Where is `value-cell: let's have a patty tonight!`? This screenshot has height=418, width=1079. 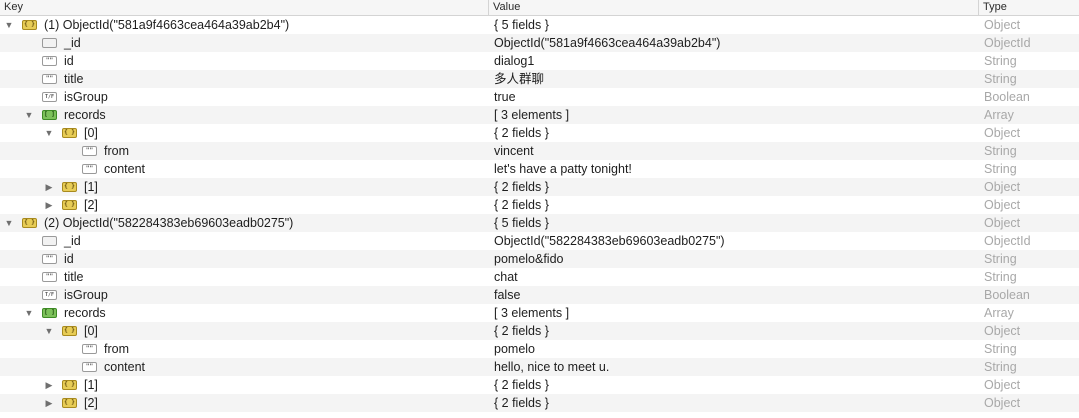
value-cell: let's have a patty tonight! is located at coordinates (563, 169).